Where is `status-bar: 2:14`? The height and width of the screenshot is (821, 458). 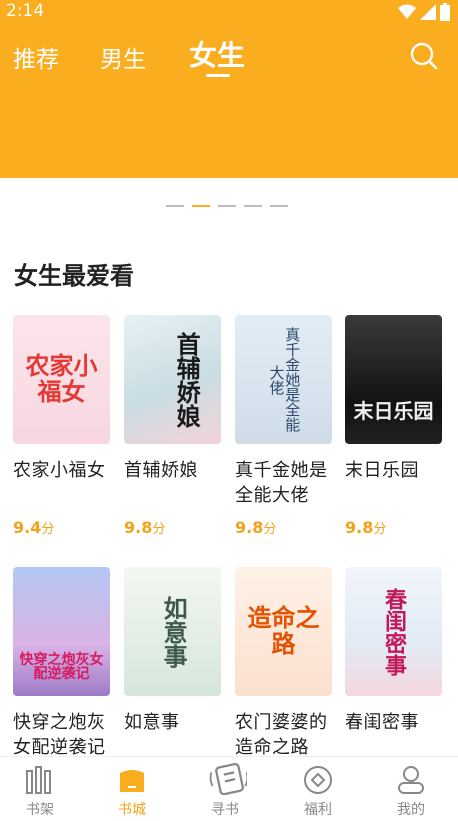
status-bar: 2:14 is located at coordinates (229, 12).